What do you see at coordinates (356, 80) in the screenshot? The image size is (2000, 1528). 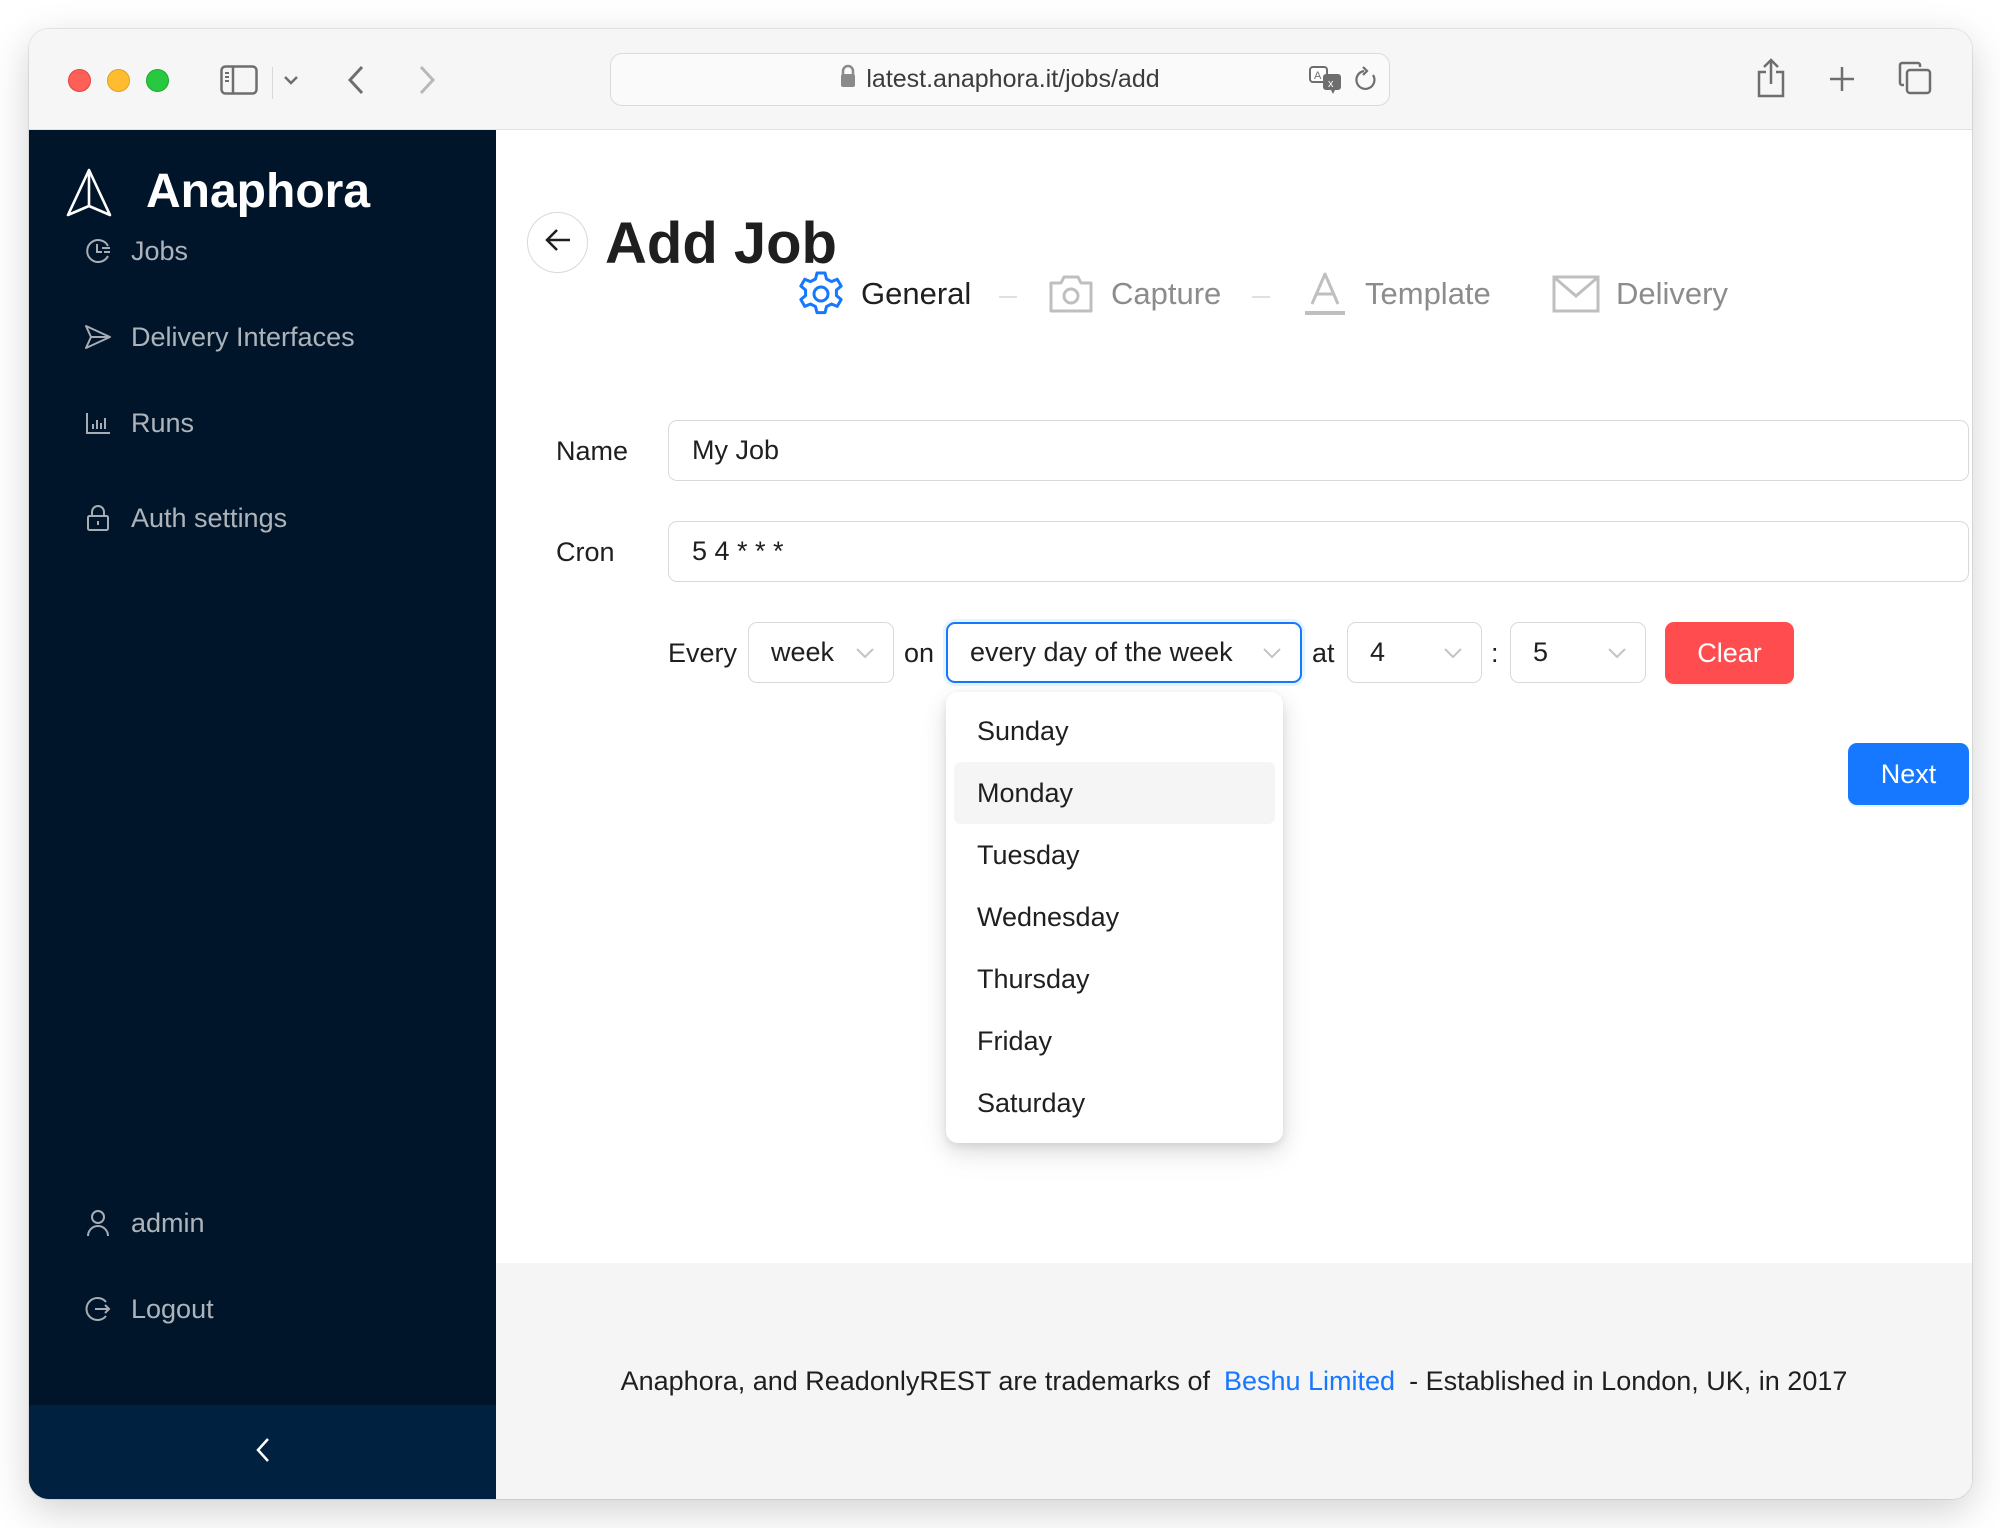 I see `back-icon` at bounding box center [356, 80].